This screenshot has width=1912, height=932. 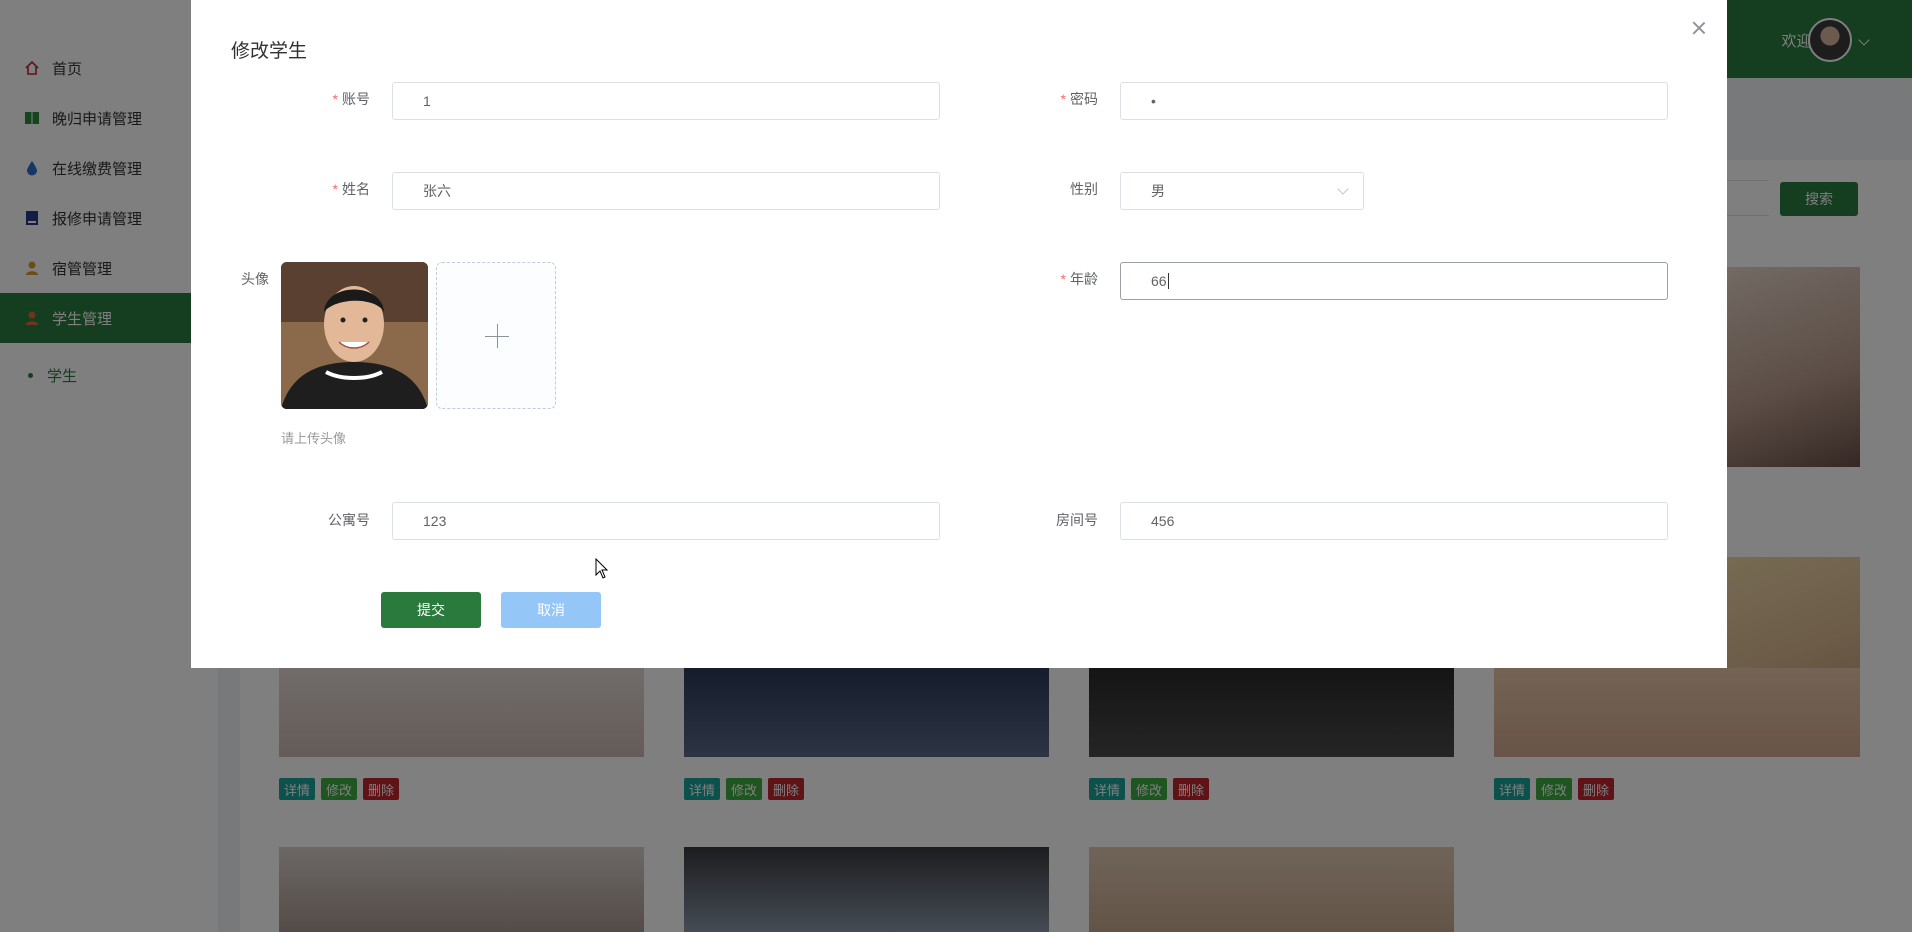 I want to click on dialog-title: 修改学生, so click(x=269, y=51).